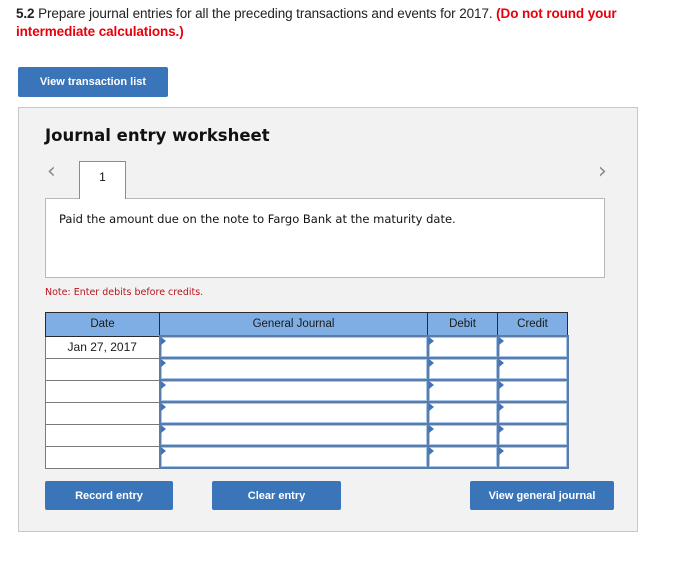 This screenshot has height=570, width=694. What do you see at coordinates (102, 324) in the screenshot?
I see `header-date: Date` at bounding box center [102, 324].